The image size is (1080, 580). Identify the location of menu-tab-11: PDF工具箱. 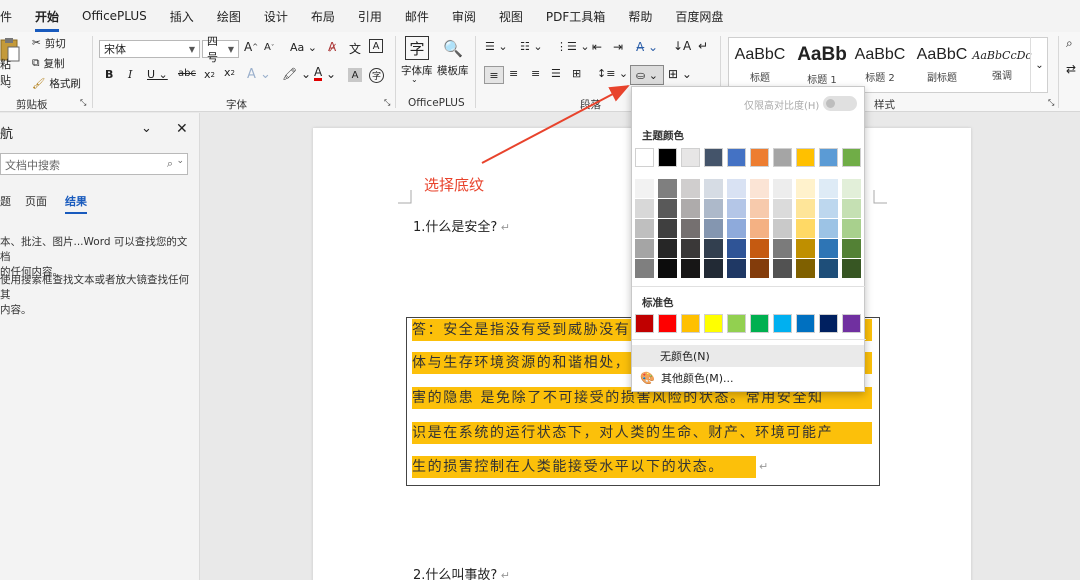
(575, 16).